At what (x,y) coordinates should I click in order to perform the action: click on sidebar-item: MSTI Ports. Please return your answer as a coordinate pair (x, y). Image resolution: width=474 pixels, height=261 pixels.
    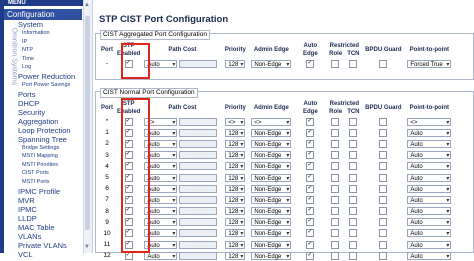
    Looking at the image, I should click on (55, 182).